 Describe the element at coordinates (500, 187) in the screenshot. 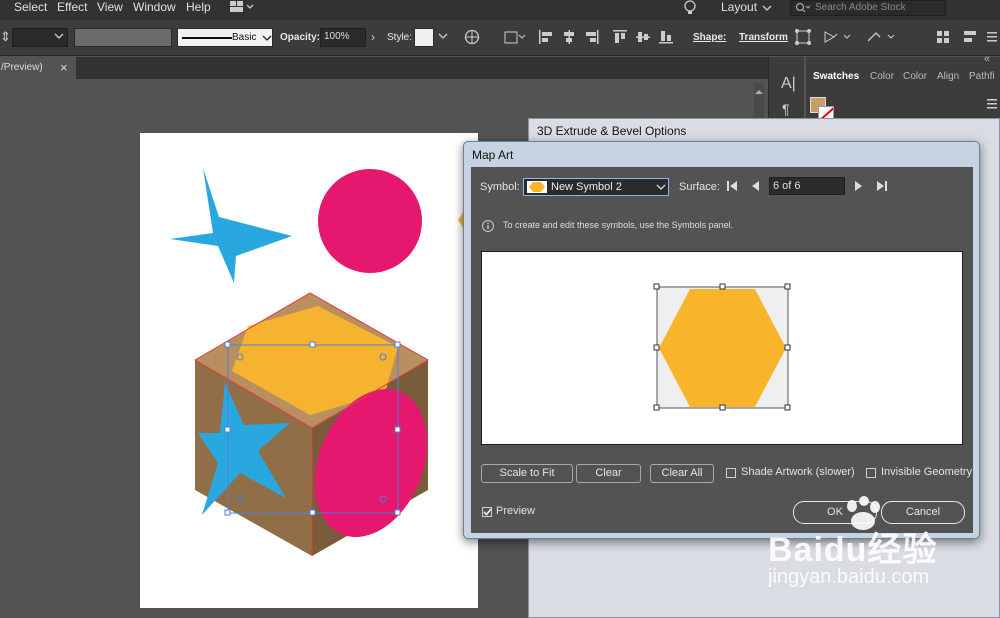

I see `symbol-label: Symbol:` at that location.